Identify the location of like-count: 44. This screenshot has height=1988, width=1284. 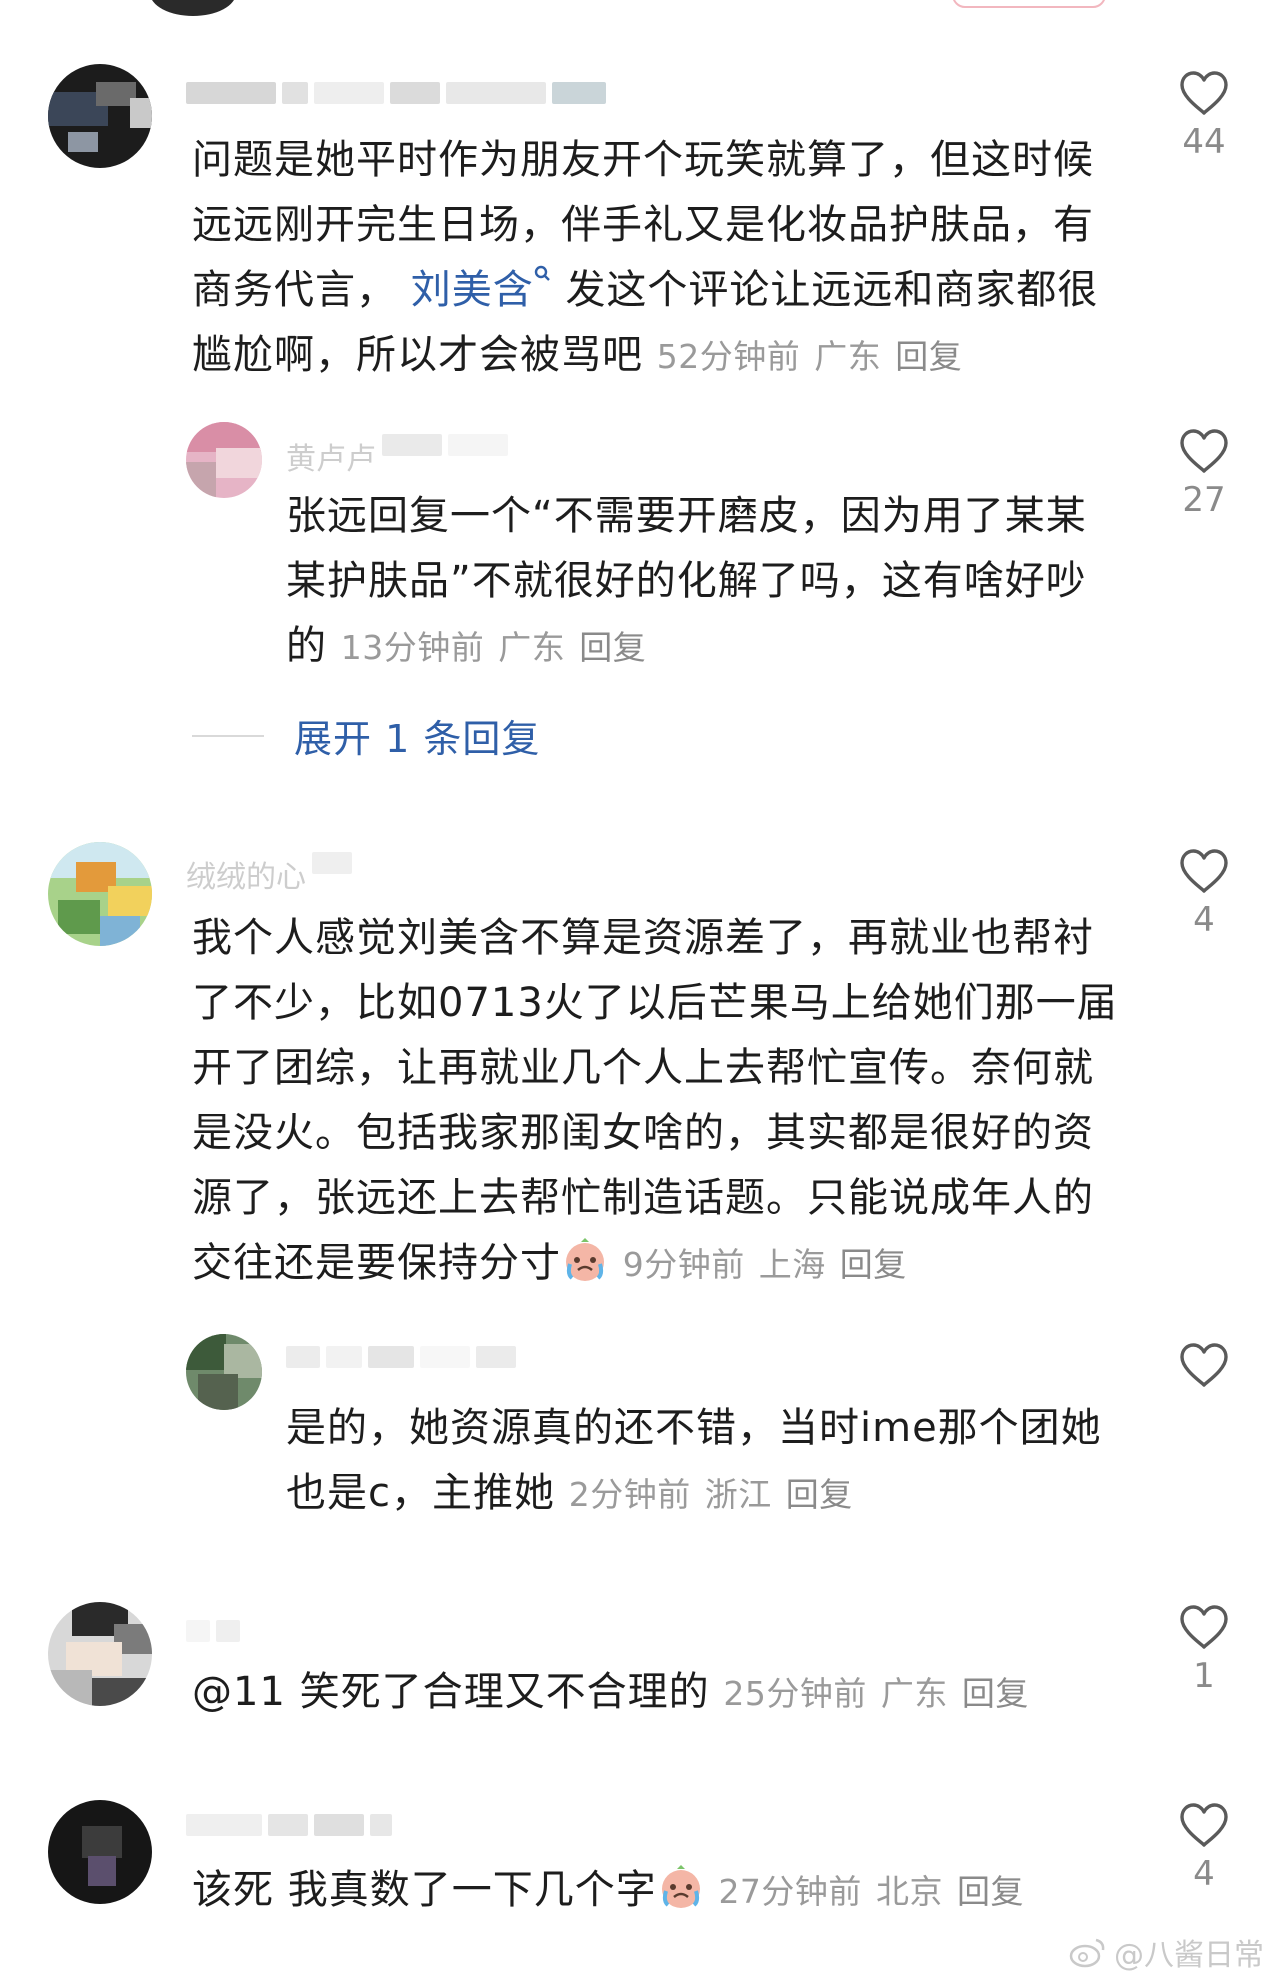
(1204, 142).